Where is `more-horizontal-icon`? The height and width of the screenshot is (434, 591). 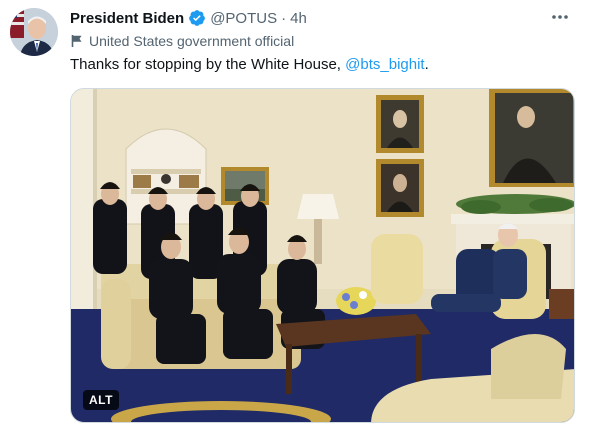
more-horizontal-icon is located at coordinates (560, 17).